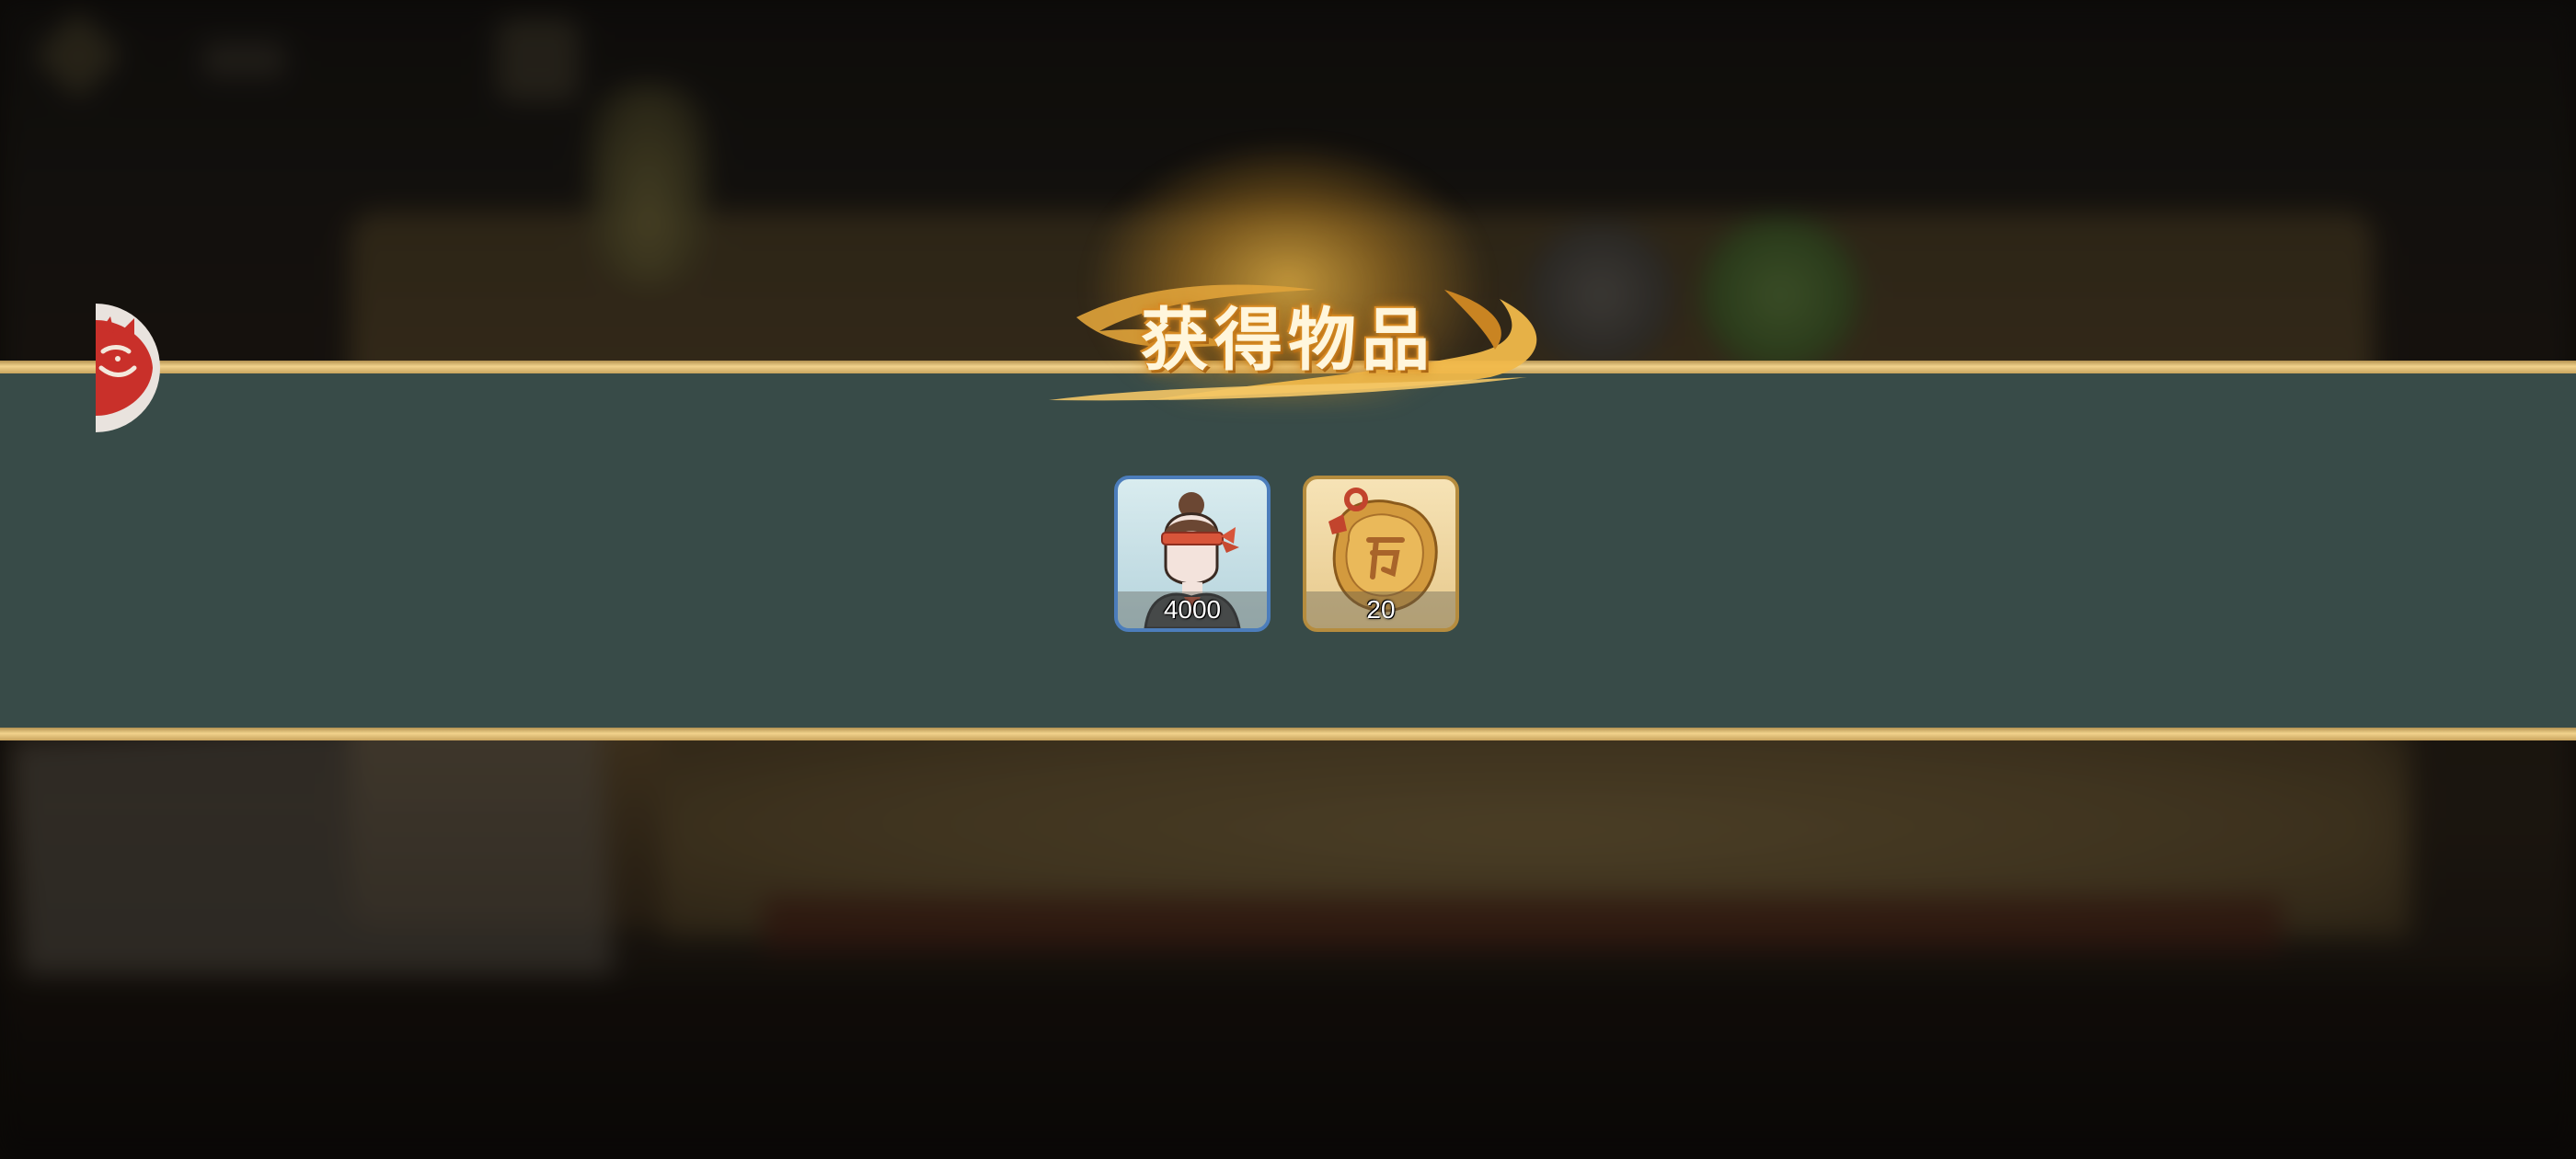 Image resolution: width=2576 pixels, height=1159 pixels. What do you see at coordinates (1381, 609) in the screenshot?
I see `item-count: 20` at bounding box center [1381, 609].